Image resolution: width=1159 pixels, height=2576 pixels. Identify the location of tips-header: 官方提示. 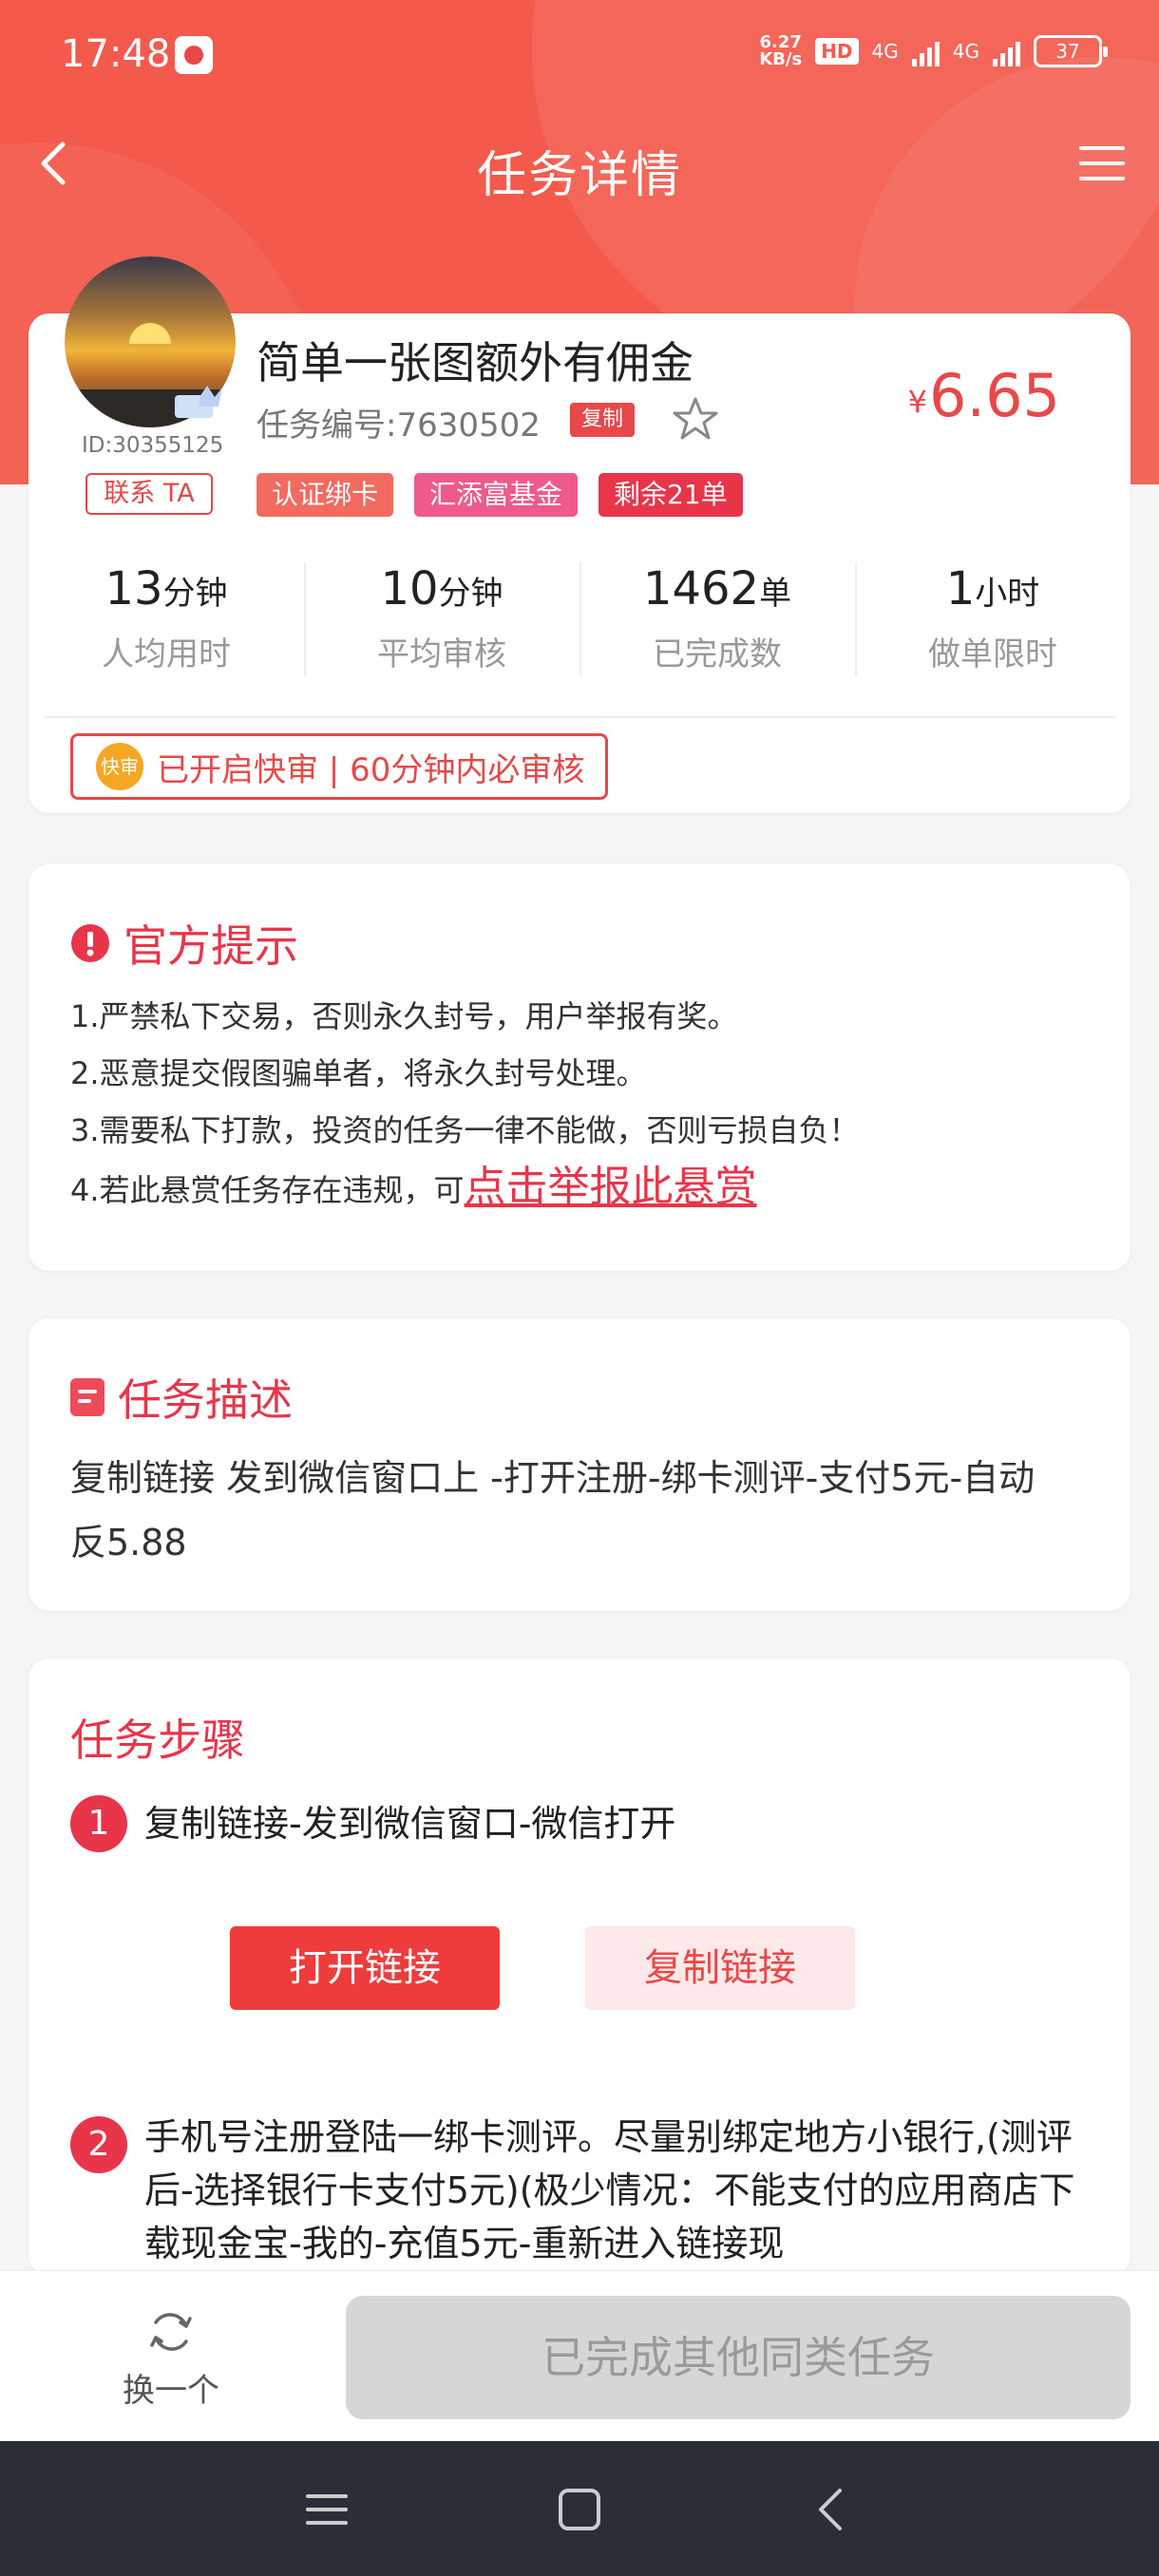
(184, 943).